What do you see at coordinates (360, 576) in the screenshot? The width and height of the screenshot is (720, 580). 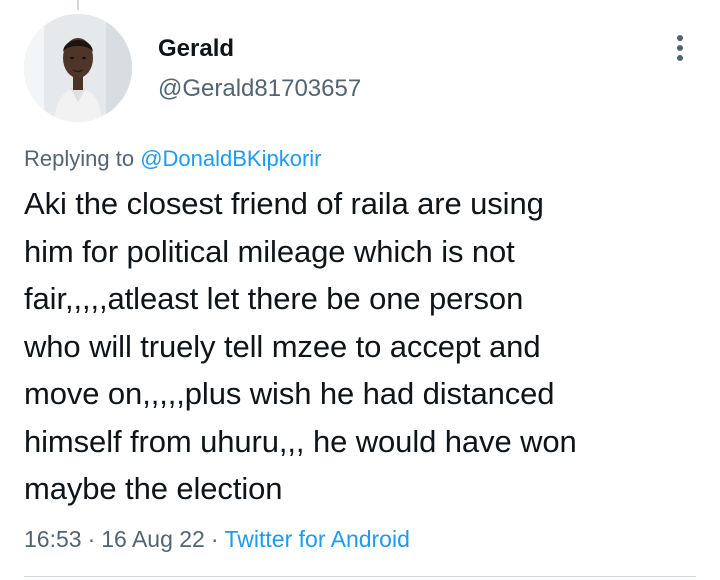 I see `divider` at bounding box center [360, 576].